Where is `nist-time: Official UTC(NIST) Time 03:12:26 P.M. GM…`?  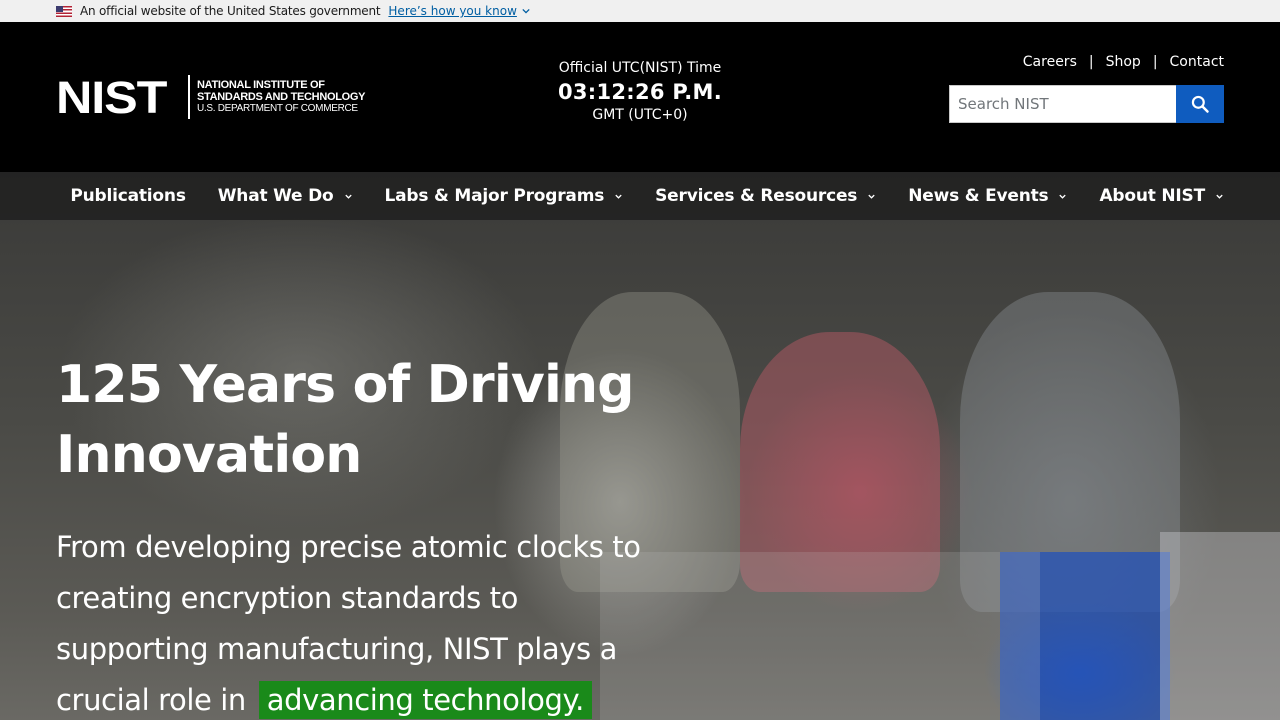 nist-time: Official UTC(NIST) Time 03:12:26 P.M. GM… is located at coordinates (640, 91).